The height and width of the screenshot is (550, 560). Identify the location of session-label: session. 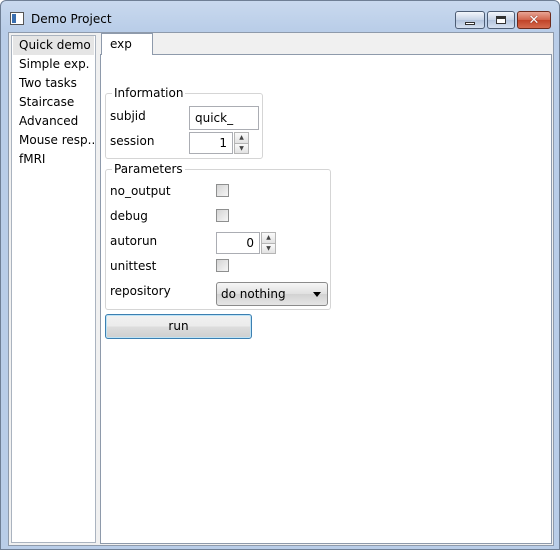
(132, 141).